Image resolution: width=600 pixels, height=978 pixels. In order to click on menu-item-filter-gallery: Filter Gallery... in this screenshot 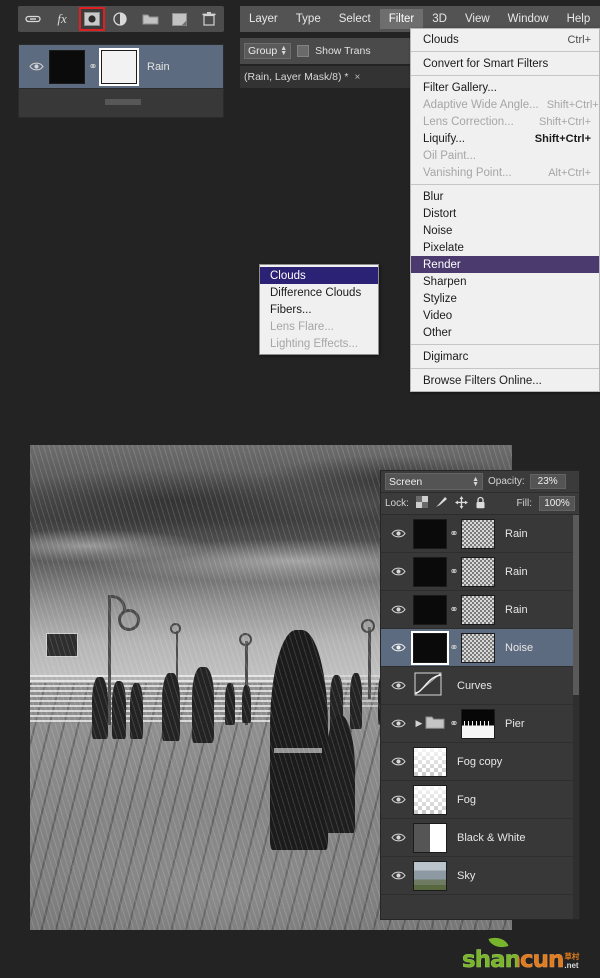, I will do `click(505, 87)`.